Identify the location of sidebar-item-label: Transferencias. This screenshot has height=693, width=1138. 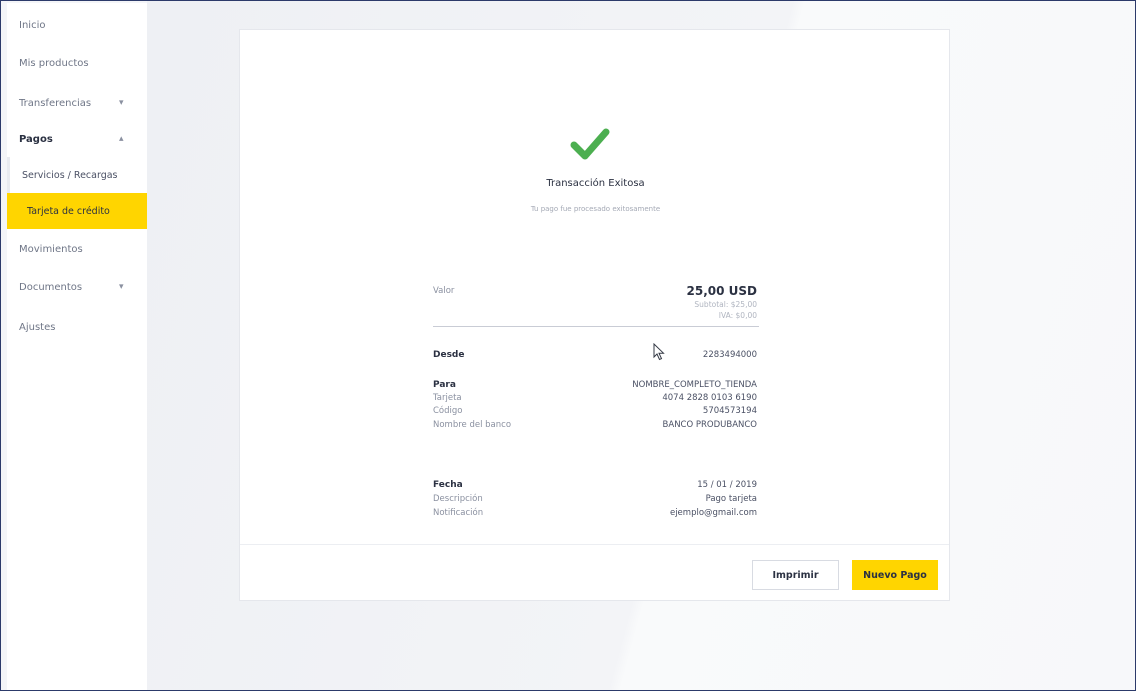
(55, 103).